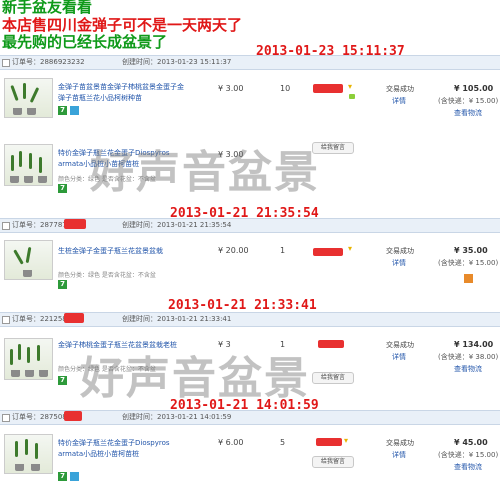  Describe the element at coordinates (42, 417) in the screenshot. I see `order-4-number: 订单号：2875086` at that location.